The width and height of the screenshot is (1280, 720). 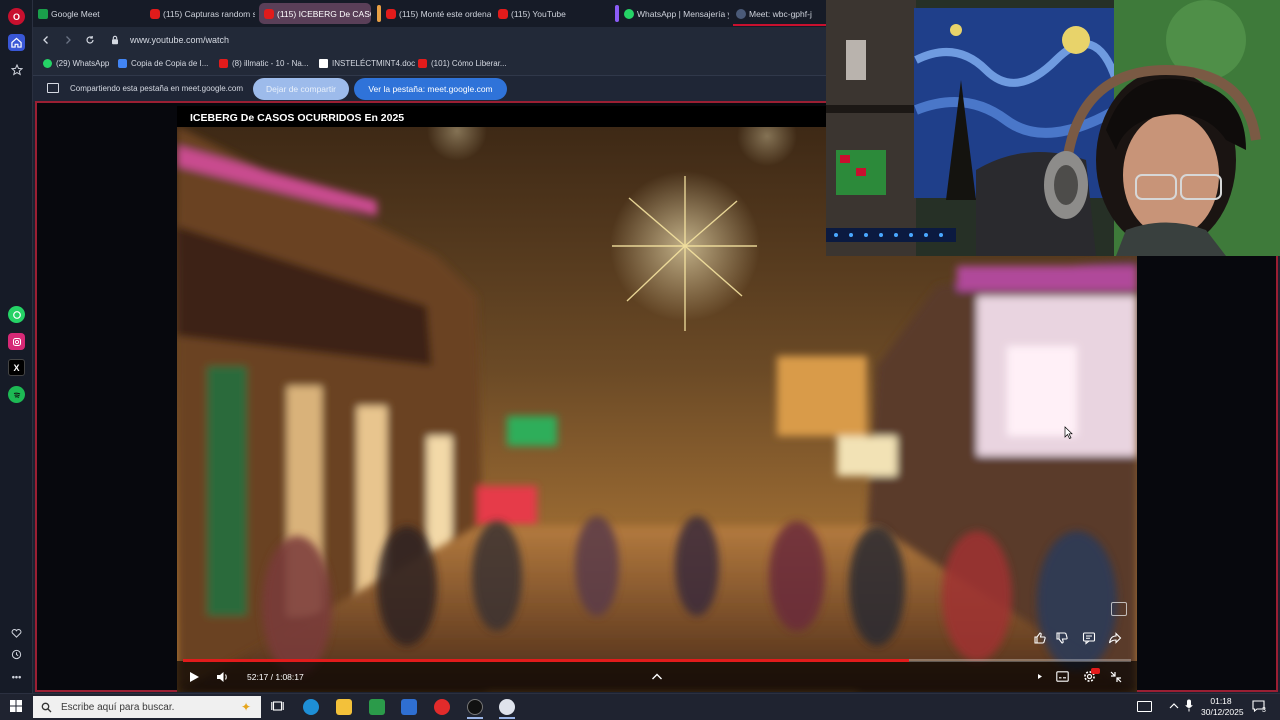 I want to click on stop-sharing-button: Dejar de compartir, so click(x=301, y=89).